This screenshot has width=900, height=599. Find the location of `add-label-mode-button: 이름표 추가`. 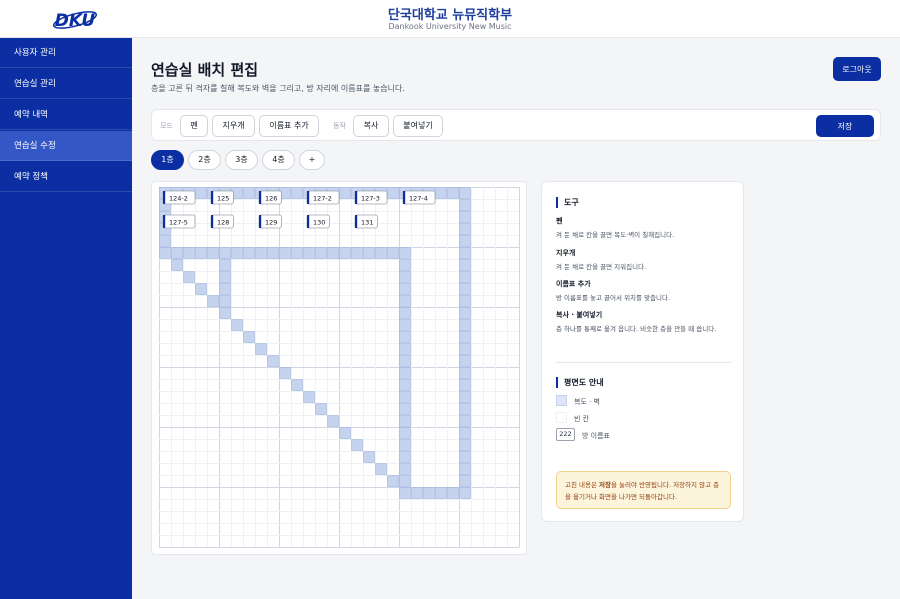

add-label-mode-button: 이름표 추가 is located at coordinates (289, 126).